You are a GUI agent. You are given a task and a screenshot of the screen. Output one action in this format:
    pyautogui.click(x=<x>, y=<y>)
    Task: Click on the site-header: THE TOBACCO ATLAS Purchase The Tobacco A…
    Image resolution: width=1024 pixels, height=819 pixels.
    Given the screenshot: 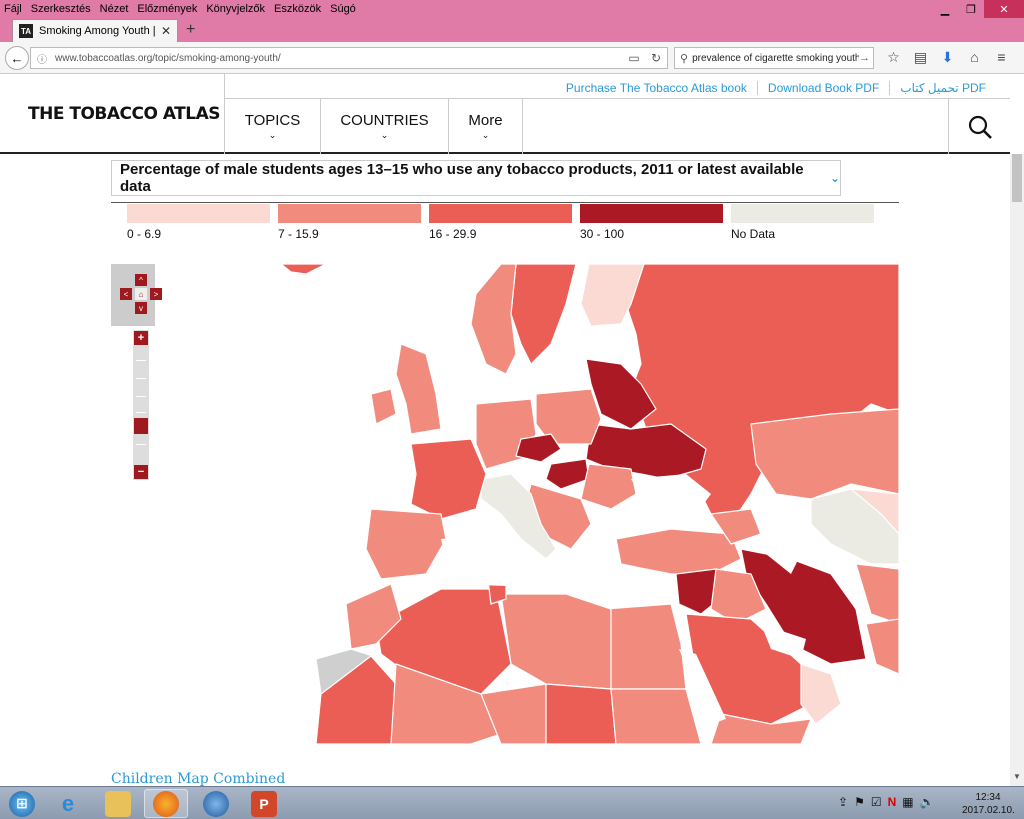 What is the action you would take?
    pyautogui.click(x=505, y=114)
    